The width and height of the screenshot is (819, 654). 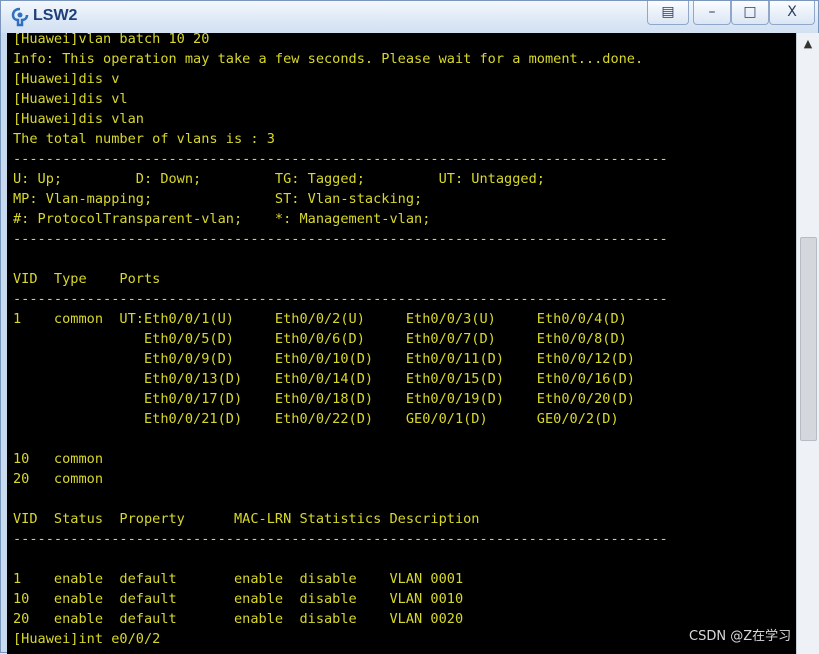 What do you see at coordinates (144, 139) in the screenshot?
I see `terminal-line: The total number of vlans is : 3` at bounding box center [144, 139].